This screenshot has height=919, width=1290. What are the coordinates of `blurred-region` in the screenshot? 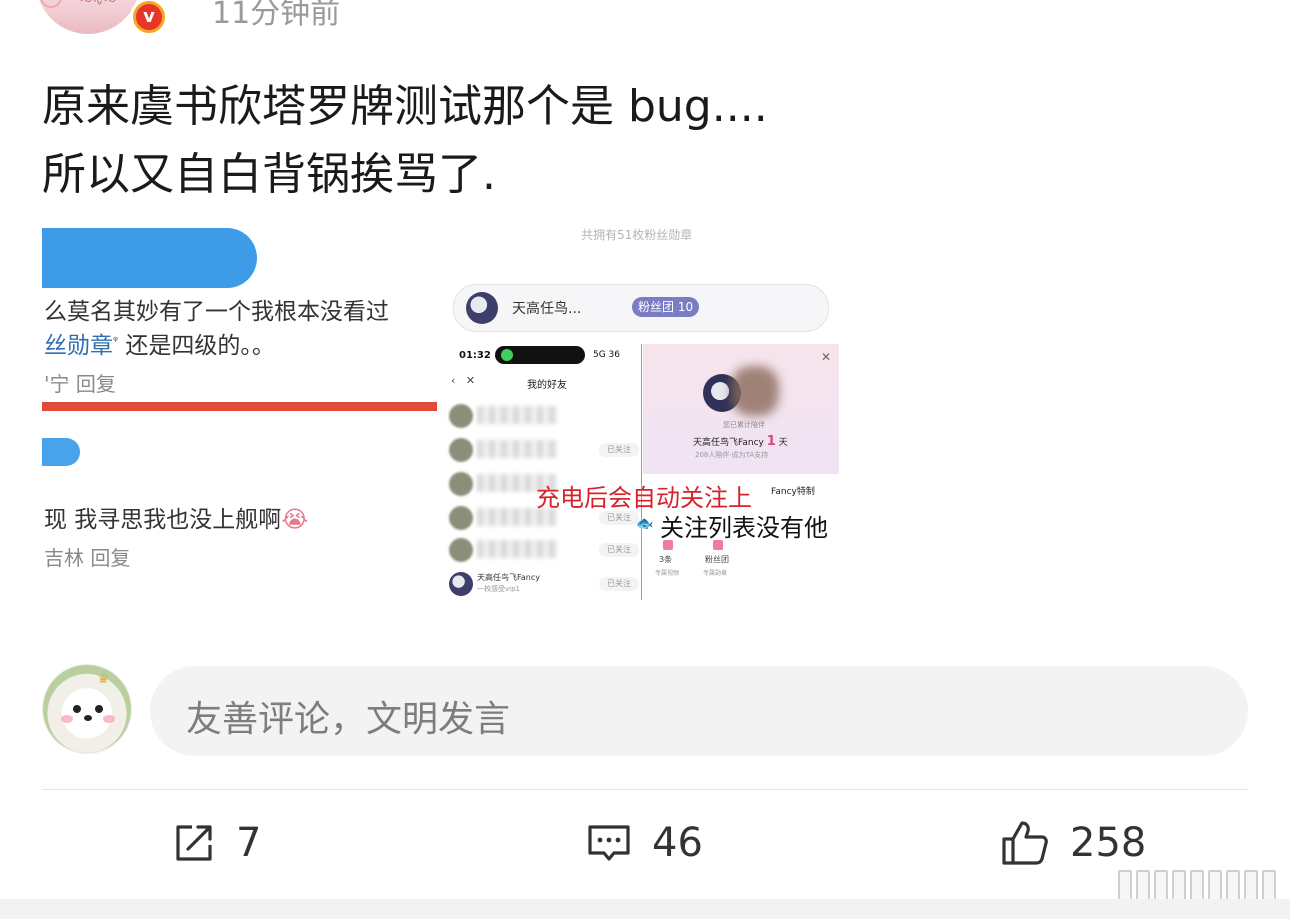 It's located at (755, 391).